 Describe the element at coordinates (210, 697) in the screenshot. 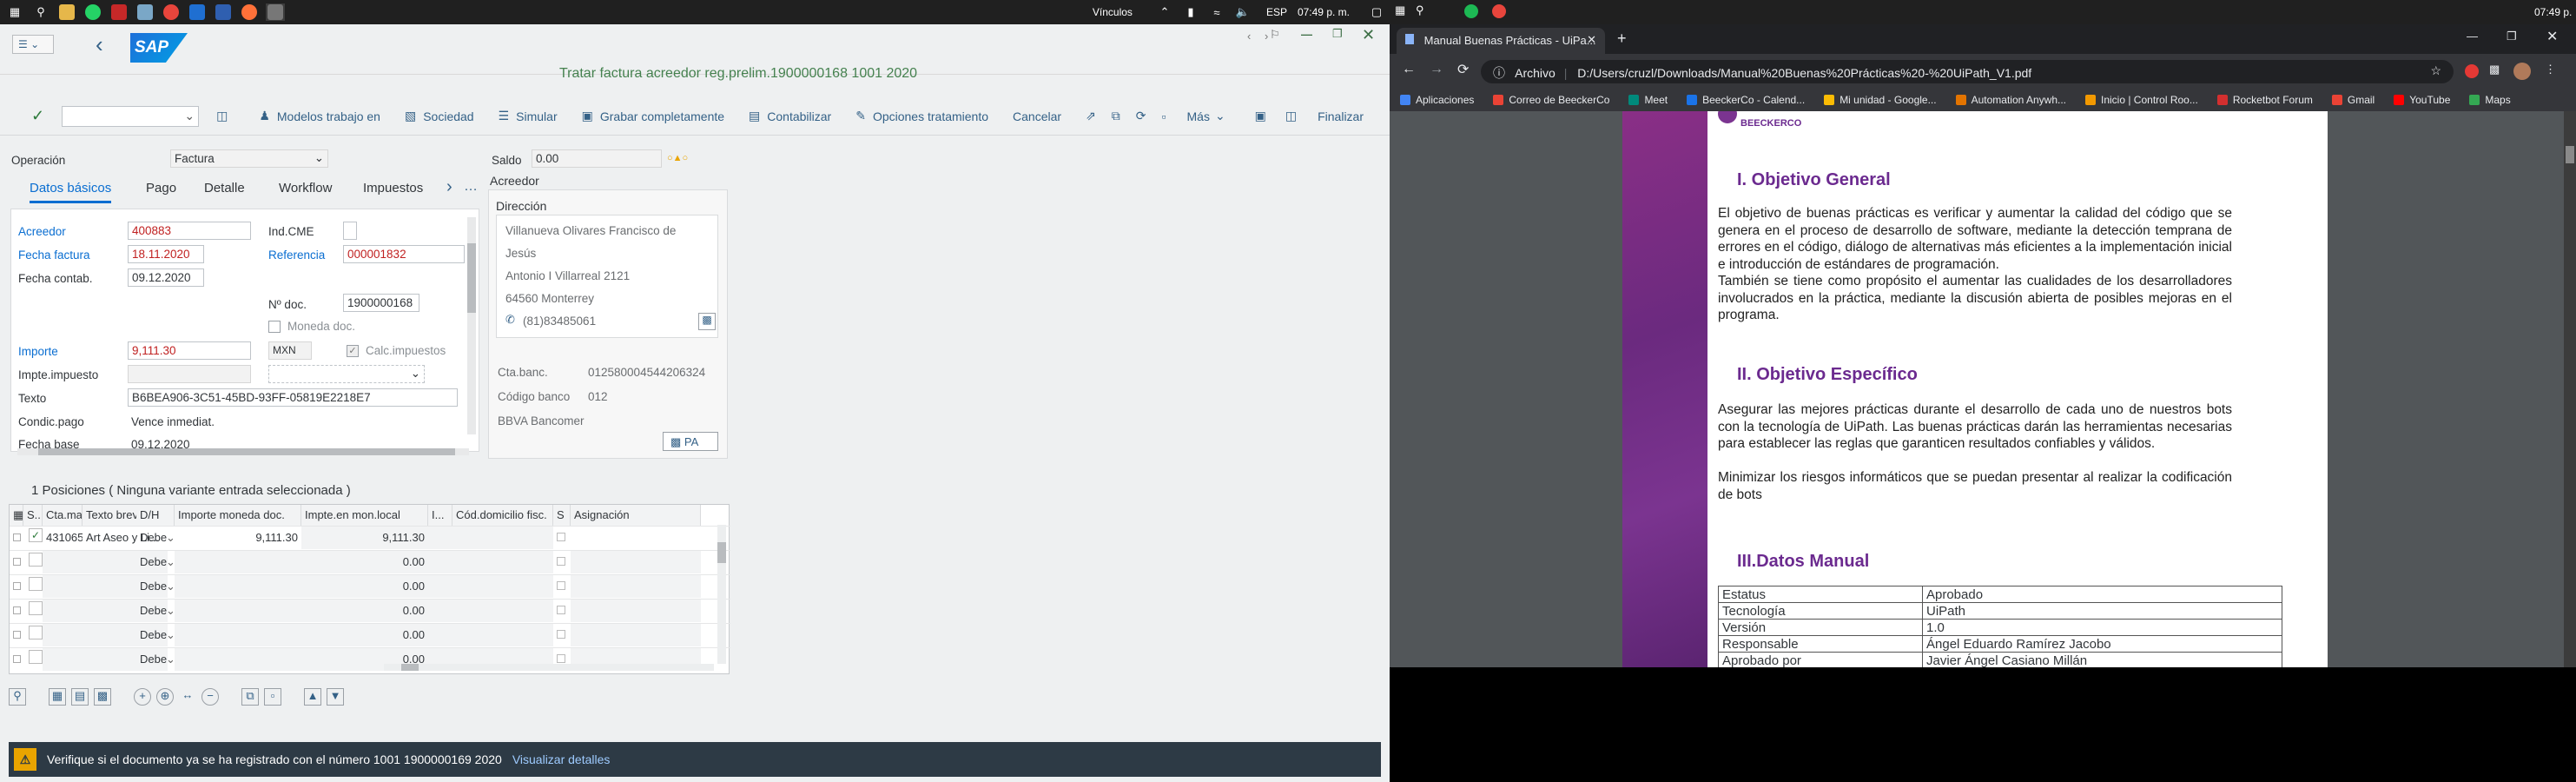

I see `delete-row-icon: −` at that location.